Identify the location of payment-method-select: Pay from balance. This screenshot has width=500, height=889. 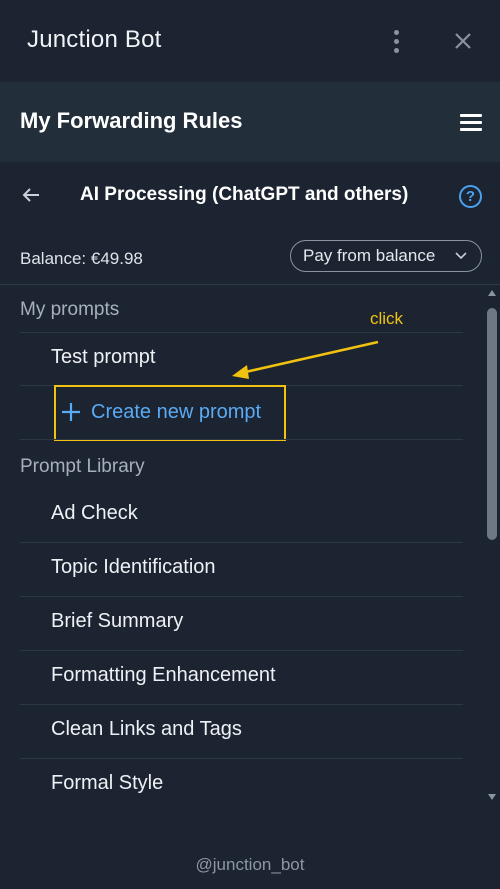
(386, 256).